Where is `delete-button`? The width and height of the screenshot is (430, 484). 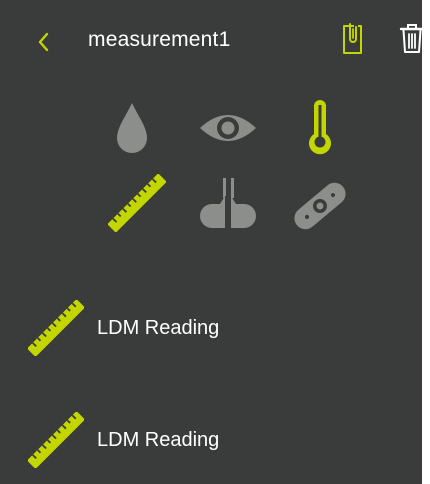 delete-button is located at coordinates (412, 39).